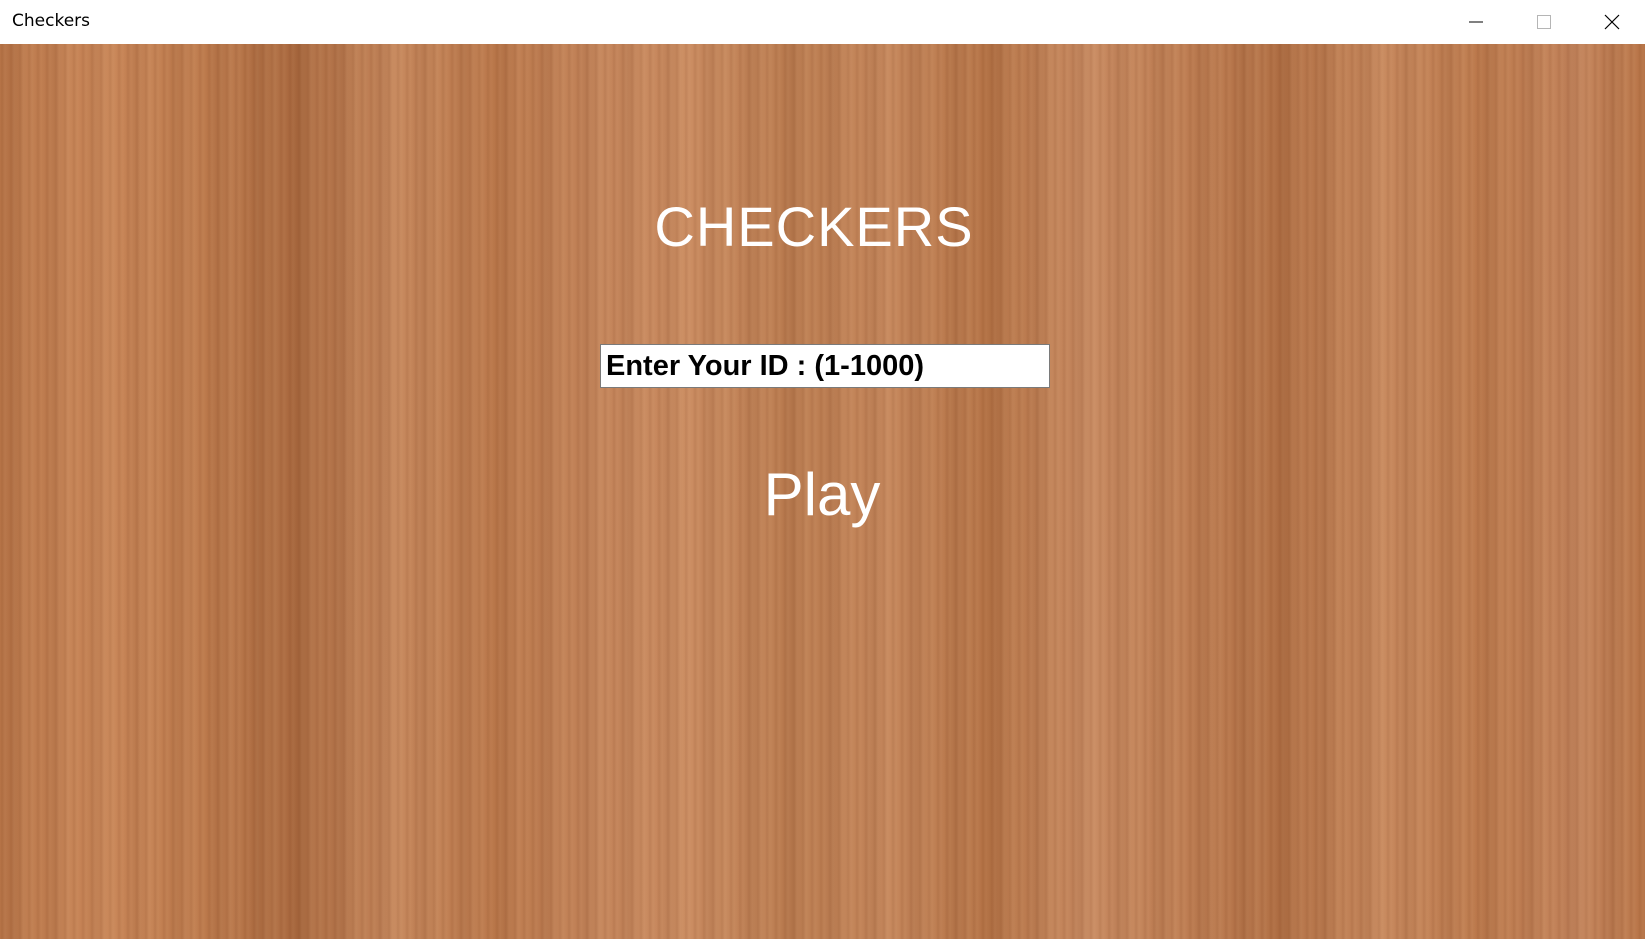 The width and height of the screenshot is (1645, 939). I want to click on play-button: Play, so click(822, 494).